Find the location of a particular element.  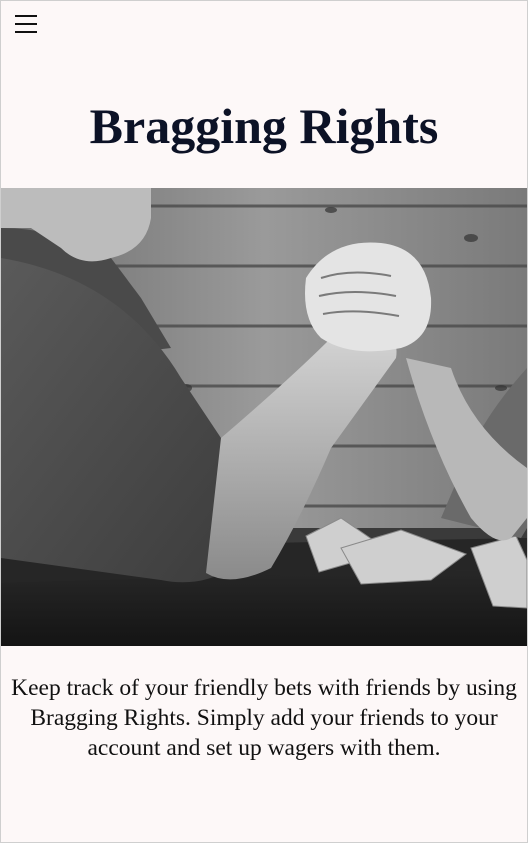

hamburger-menu-icon is located at coordinates (27, 24).